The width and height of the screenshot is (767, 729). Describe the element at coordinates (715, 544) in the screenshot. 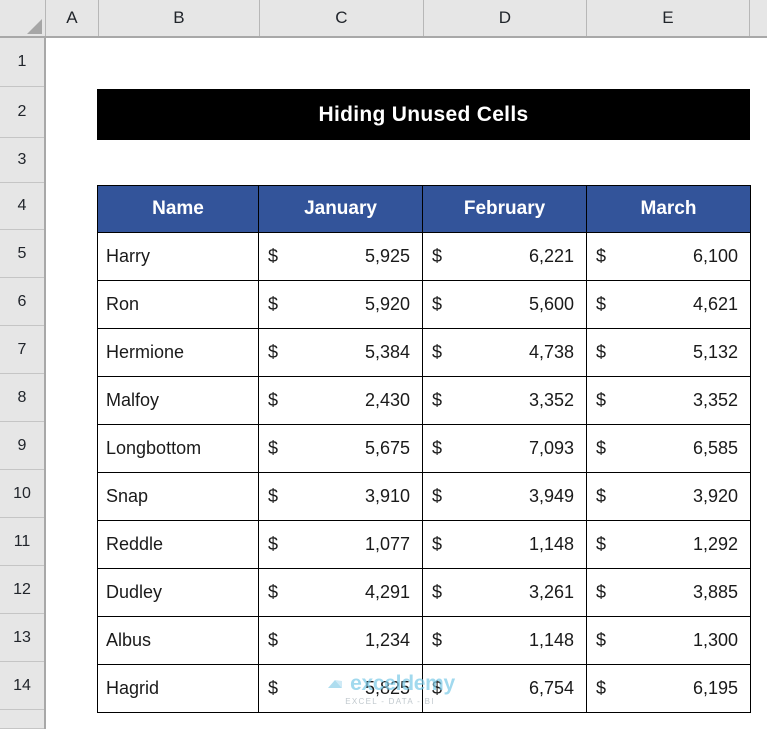

I see `amount-value: 1,292` at that location.